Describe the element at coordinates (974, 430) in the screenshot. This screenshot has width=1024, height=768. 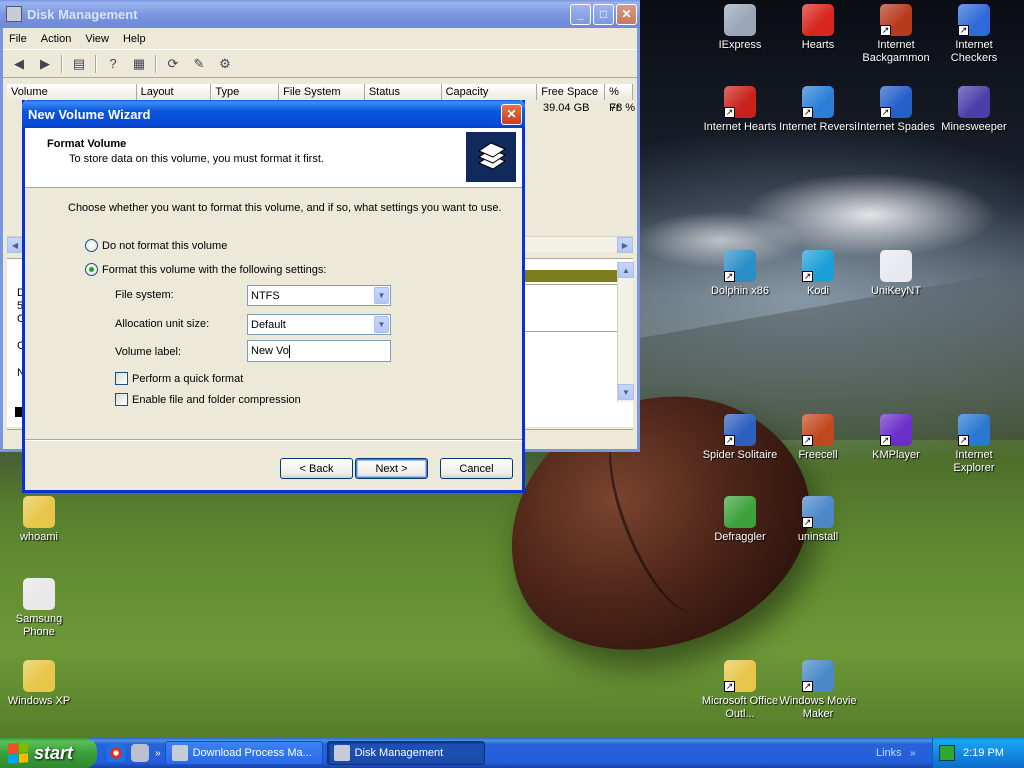
I see `internet-explorer-icon: ↗` at that location.